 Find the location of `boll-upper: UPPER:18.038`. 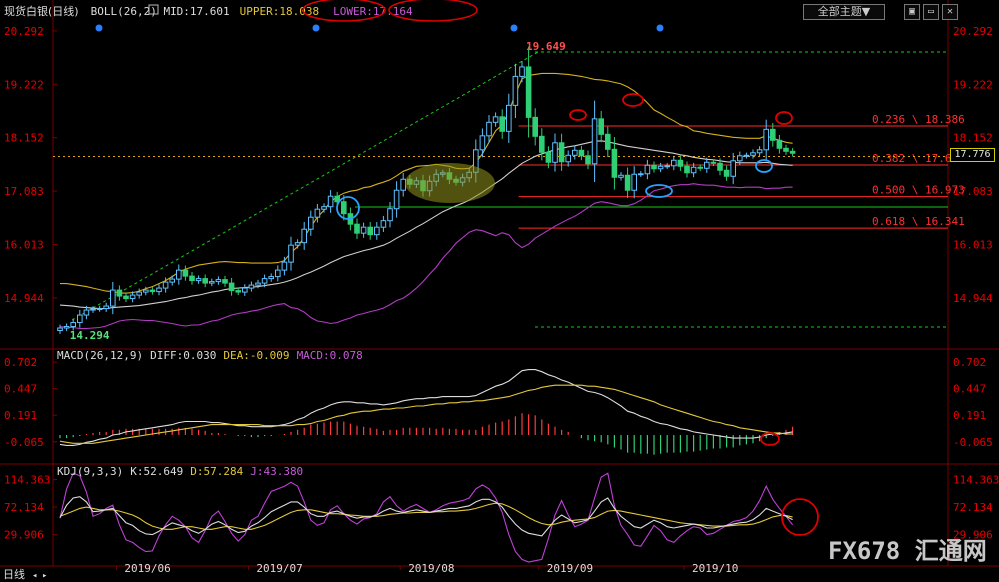

boll-upper: UPPER:18.038 is located at coordinates (279, 11).